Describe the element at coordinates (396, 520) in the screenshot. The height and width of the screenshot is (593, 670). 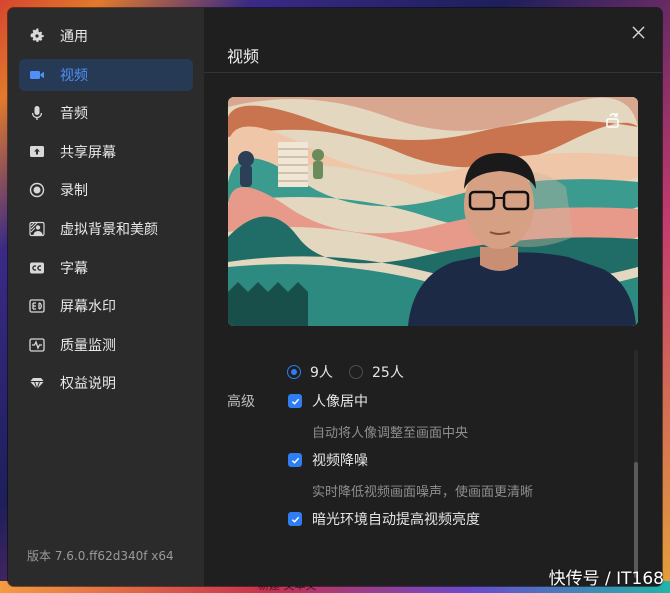
I see `option-label: 暗光环境自动提高视频亮度` at that location.